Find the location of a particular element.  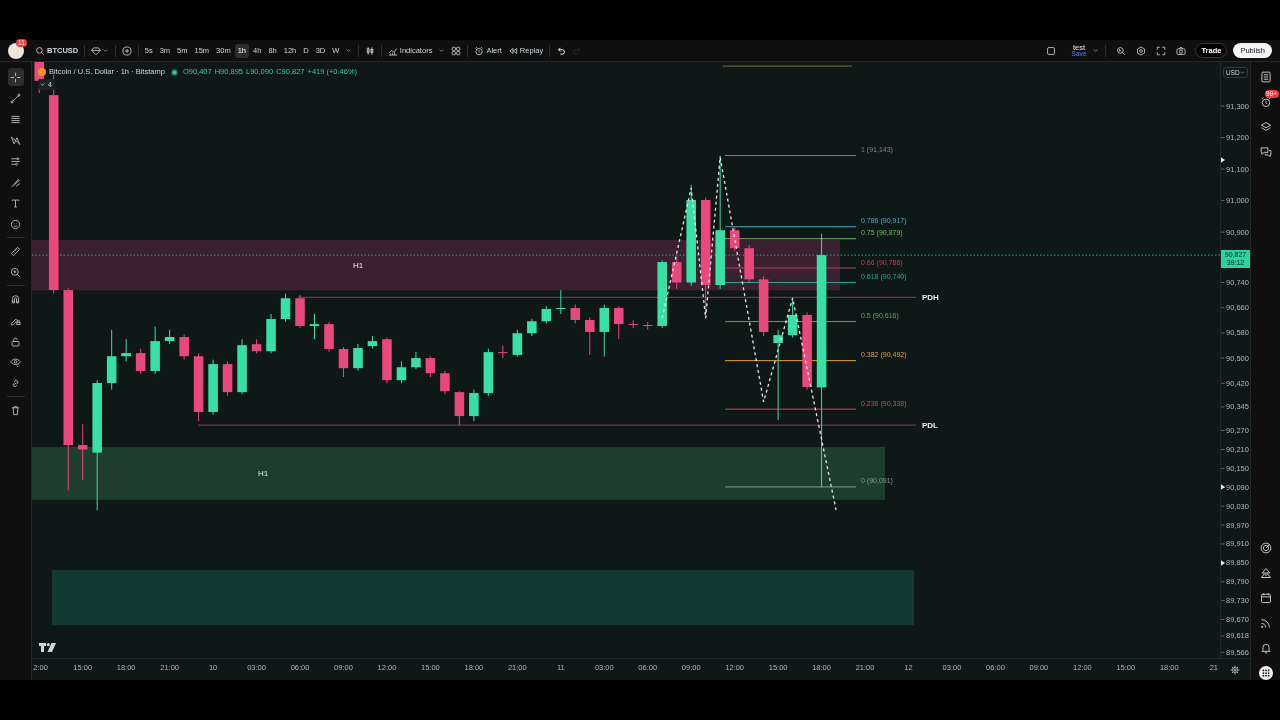

target-icon is located at coordinates (1265, 548).